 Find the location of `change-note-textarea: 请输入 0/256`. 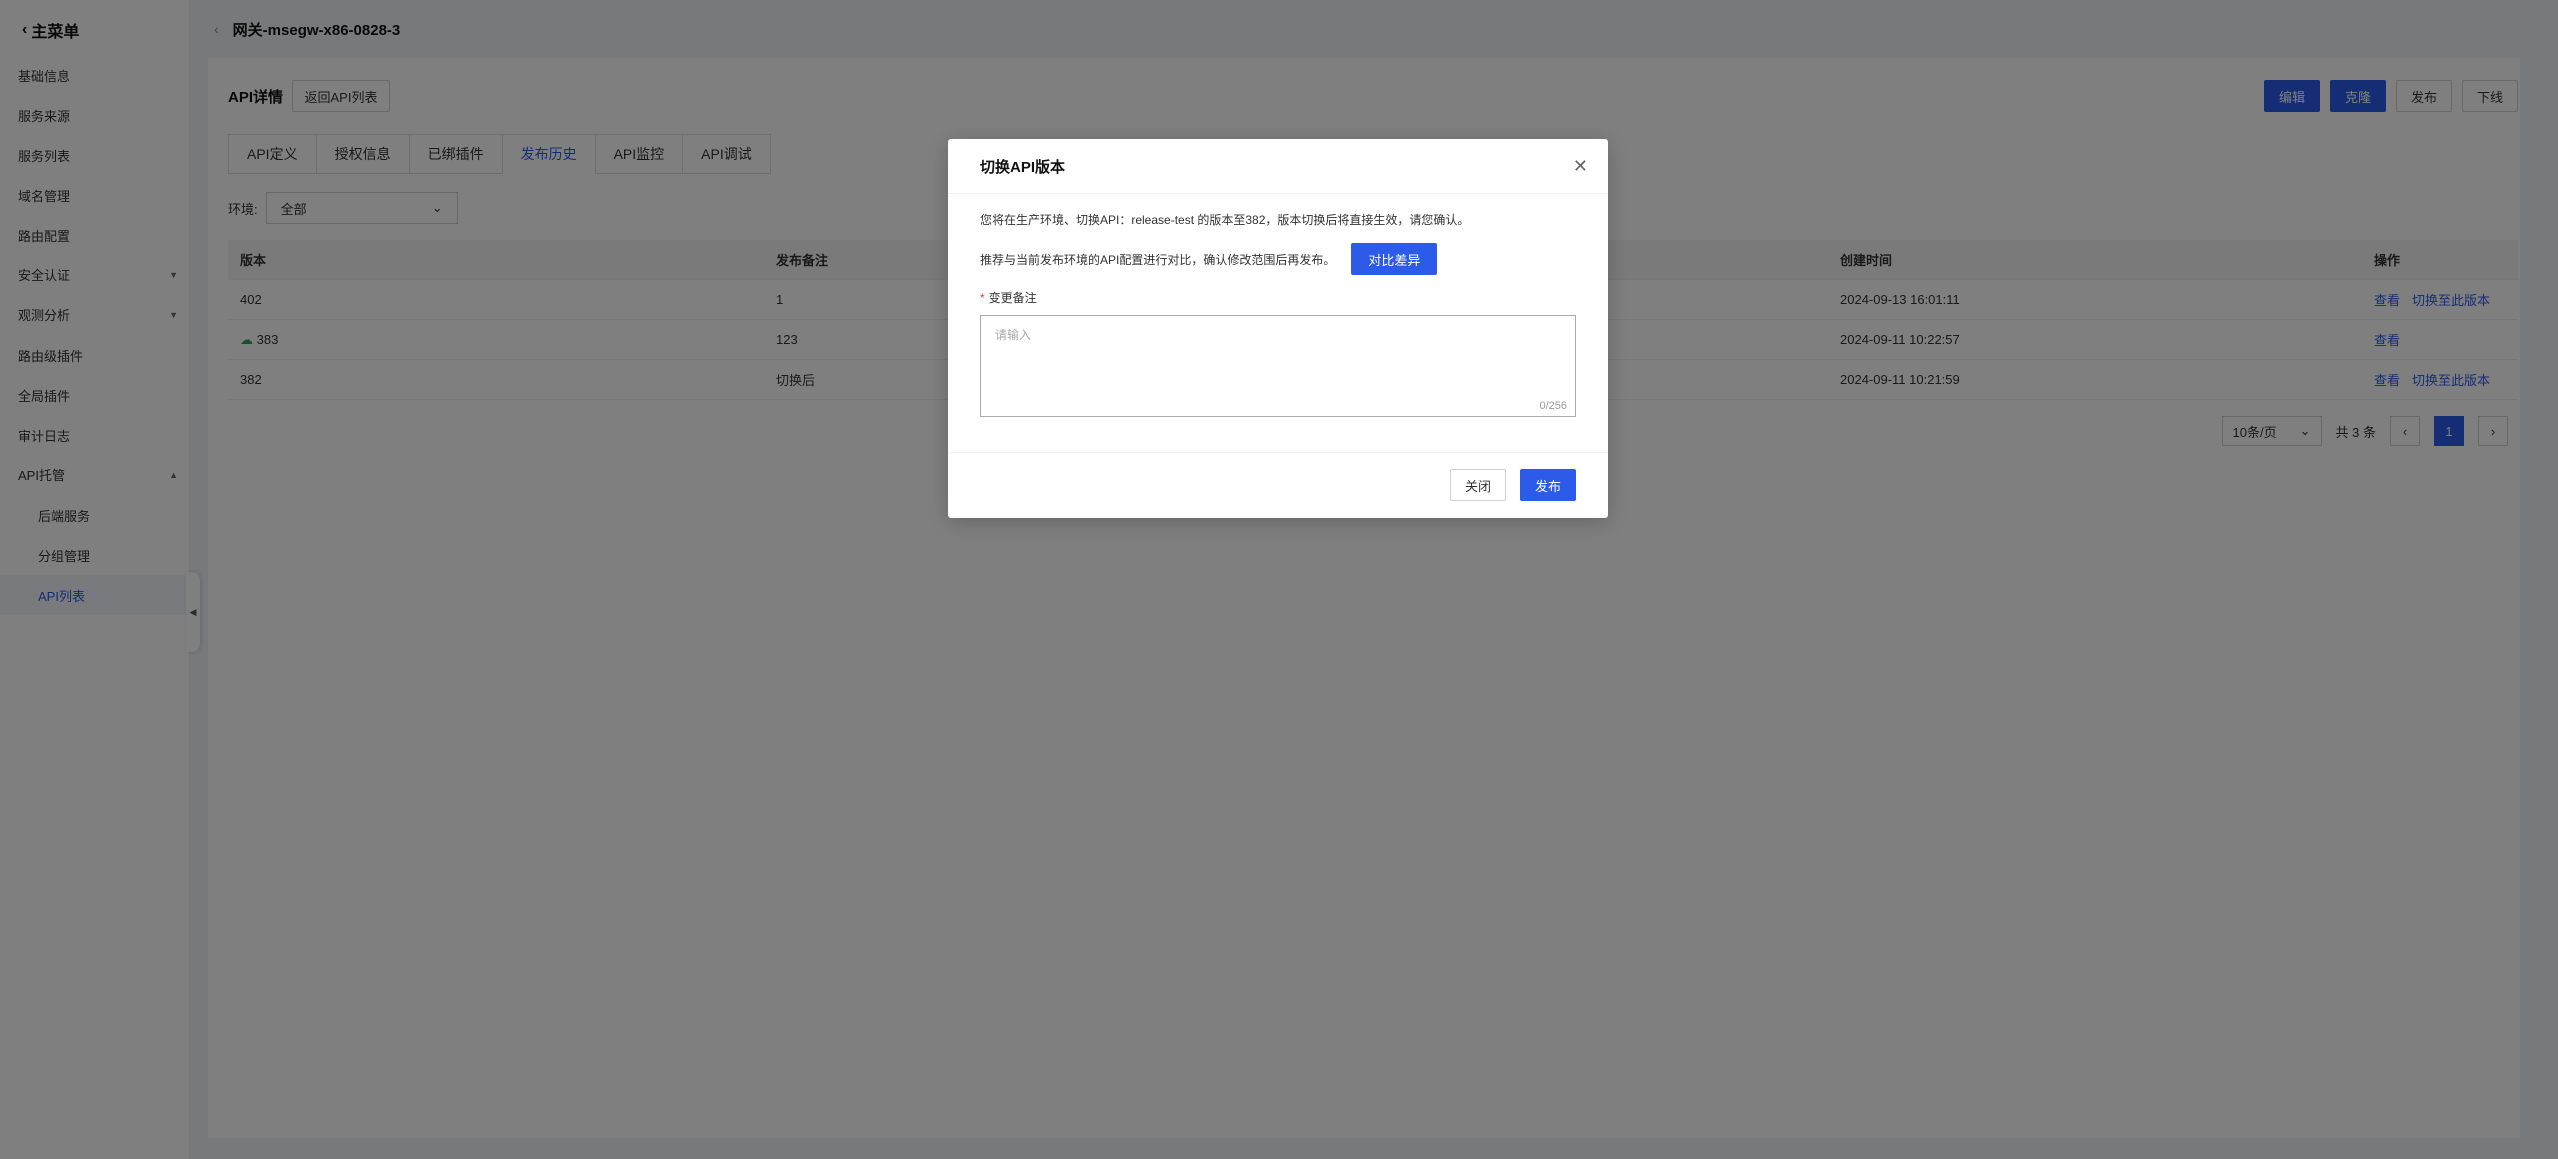

change-note-textarea: 请输入 0/256 is located at coordinates (1278, 366).